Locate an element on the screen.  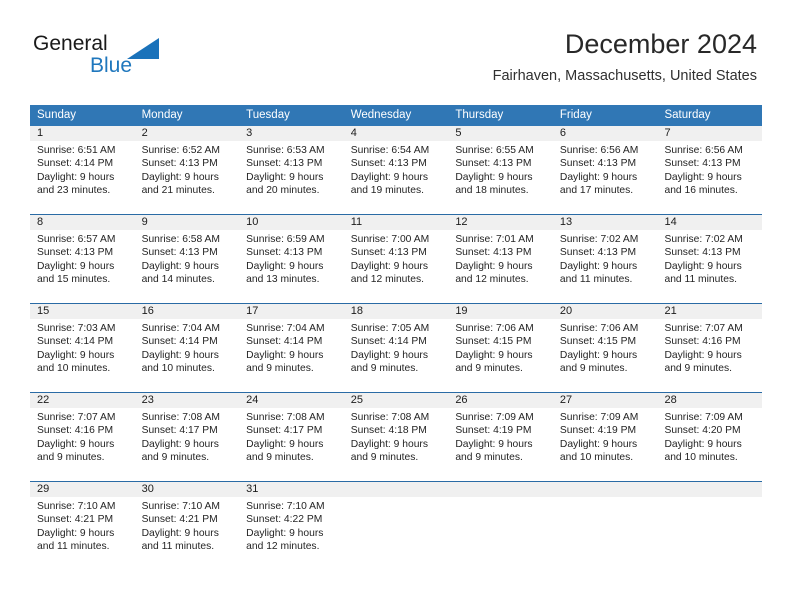
day-number: 10 is located at coordinates (291, 222).